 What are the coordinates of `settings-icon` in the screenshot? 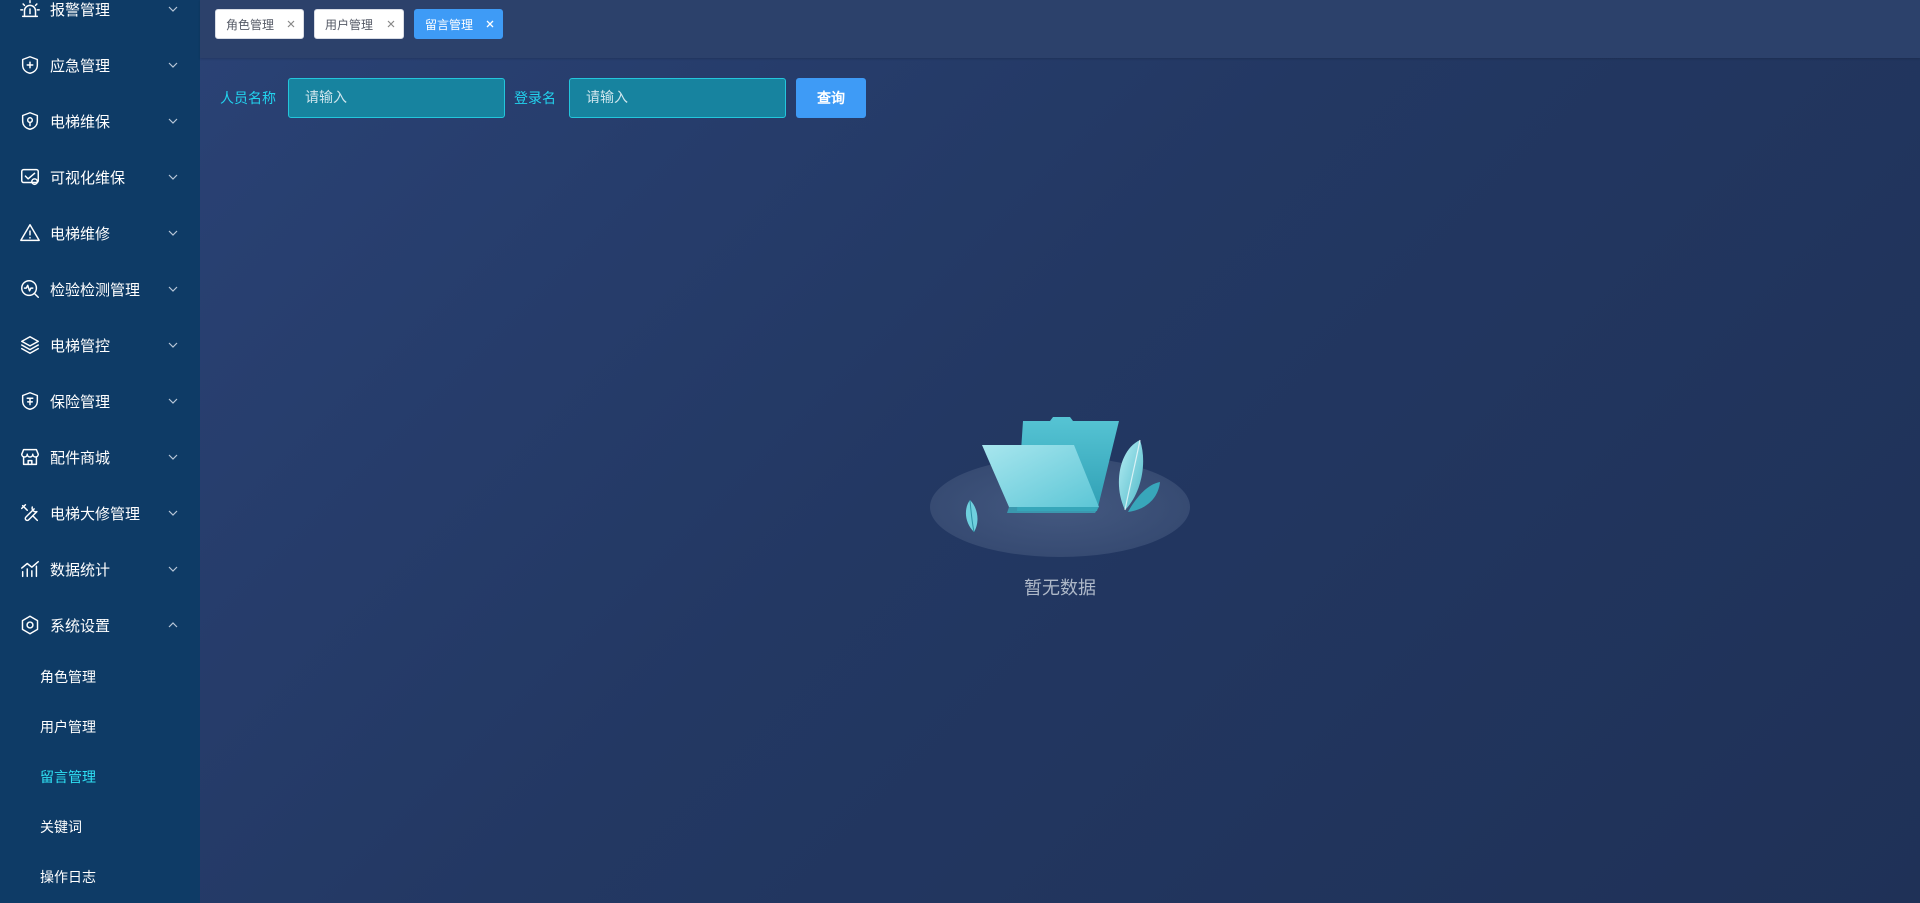 It's located at (30, 625).